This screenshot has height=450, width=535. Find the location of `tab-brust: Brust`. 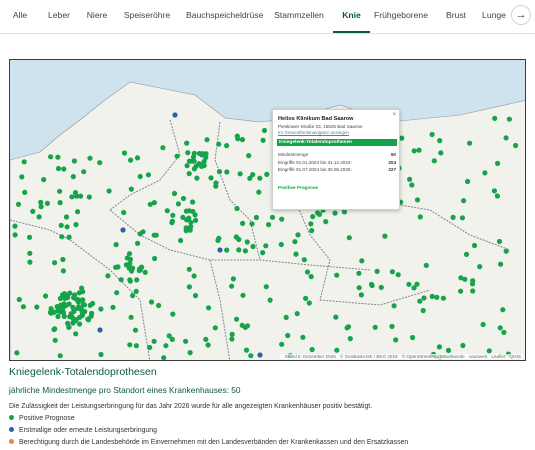

tab-brust: Brust is located at coordinates (456, 16).